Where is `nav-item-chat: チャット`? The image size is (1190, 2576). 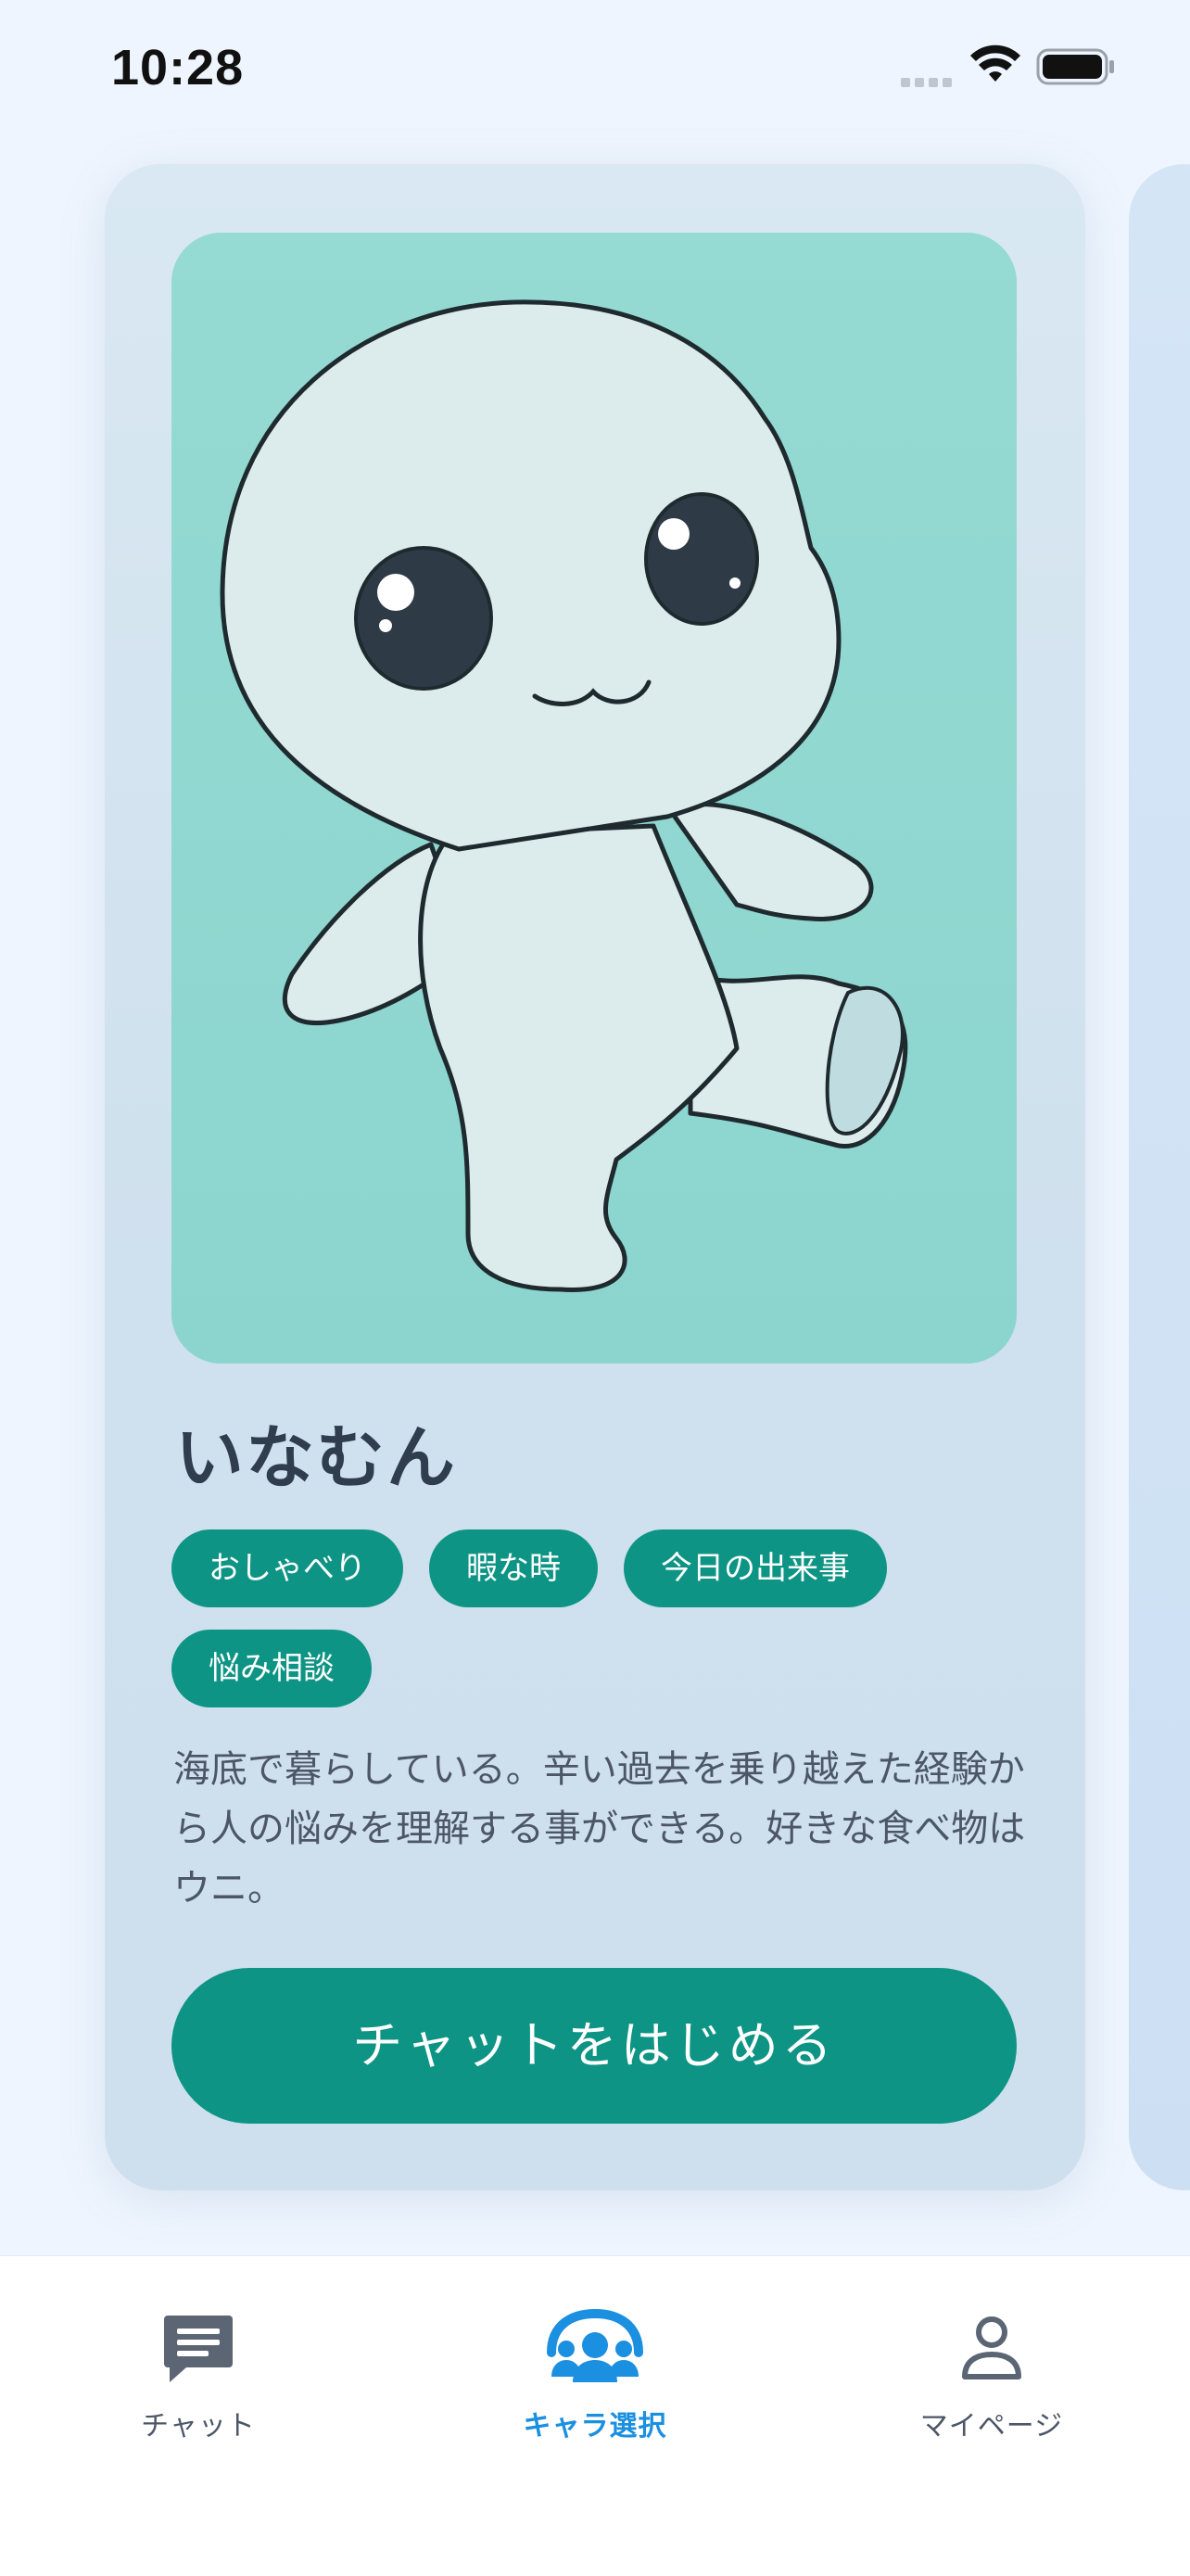
nav-item-chat: チャット is located at coordinates (198, 2380).